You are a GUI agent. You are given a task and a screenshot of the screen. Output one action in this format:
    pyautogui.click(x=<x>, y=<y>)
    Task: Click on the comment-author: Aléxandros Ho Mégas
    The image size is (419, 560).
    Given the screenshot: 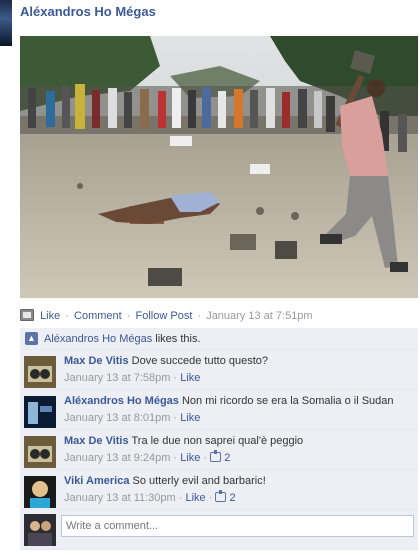 What is the action you would take?
    pyautogui.click(x=121, y=401)
    